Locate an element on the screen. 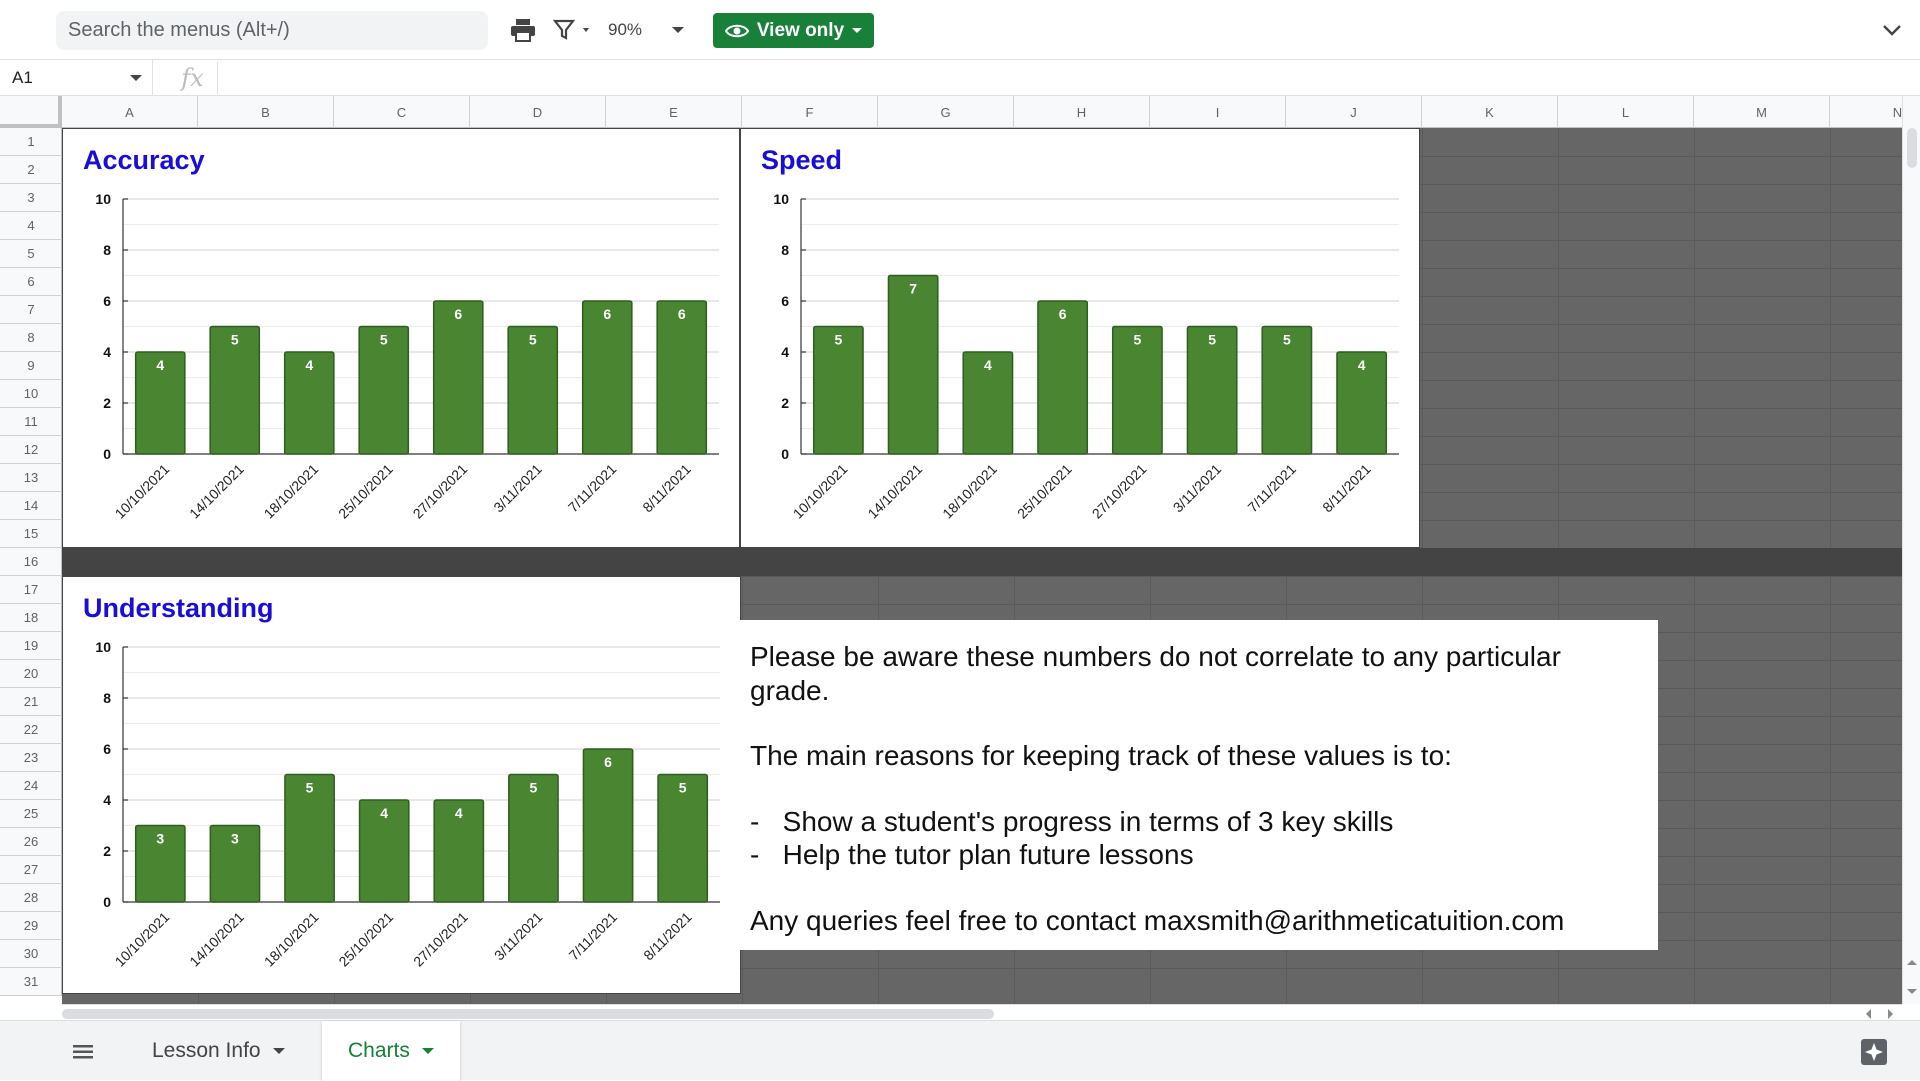 This screenshot has width=1920, height=1081. row-header-13: 13 is located at coordinates (31, 478).